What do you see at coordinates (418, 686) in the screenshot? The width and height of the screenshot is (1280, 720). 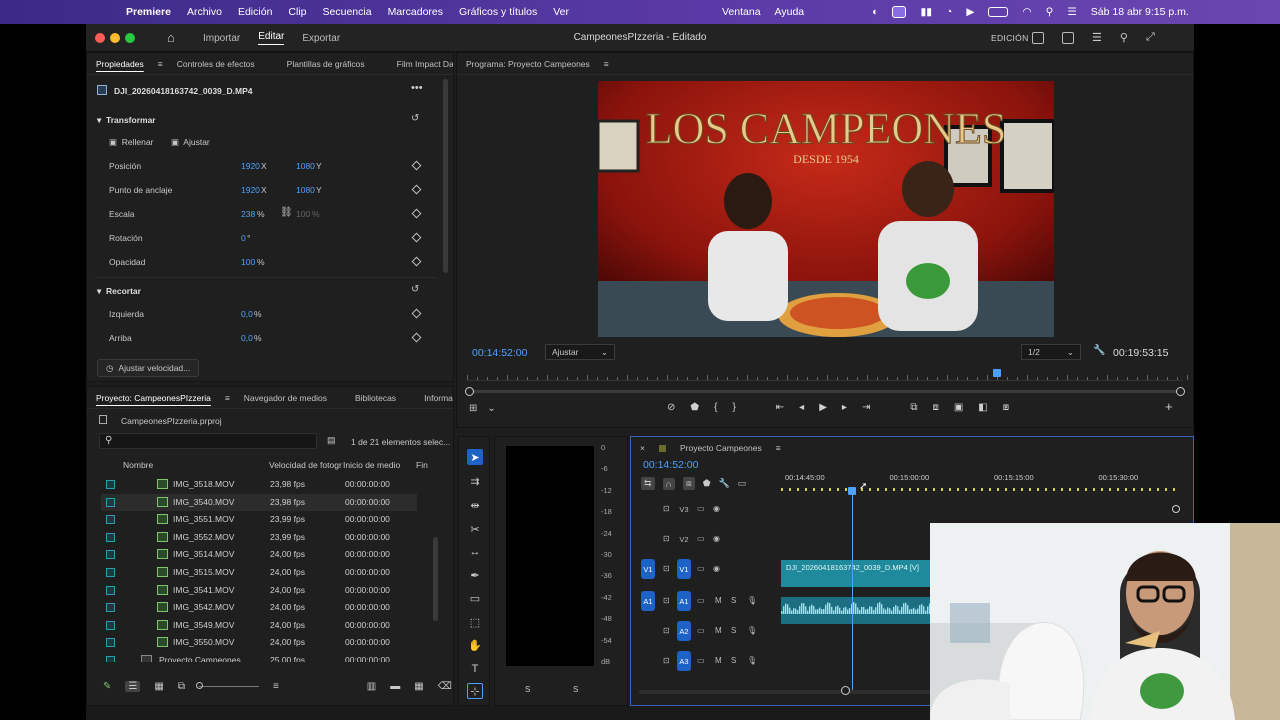 I see `new-item-icon: ▦` at bounding box center [418, 686].